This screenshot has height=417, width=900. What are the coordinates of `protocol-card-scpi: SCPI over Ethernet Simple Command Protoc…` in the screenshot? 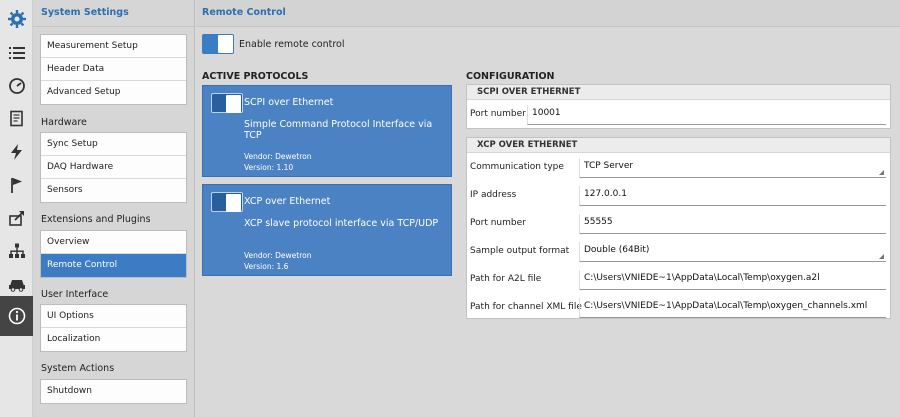 It's located at (327, 131).